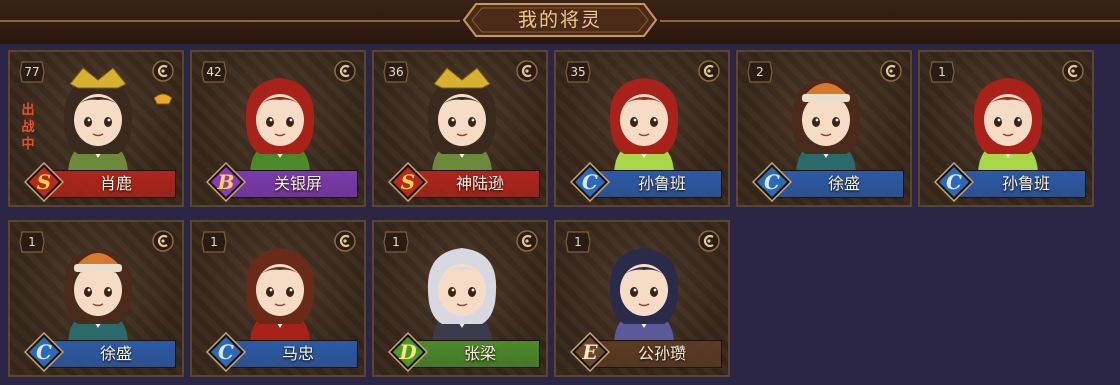  What do you see at coordinates (230, 21) in the screenshot?
I see `top-bar-rule-left` at bounding box center [230, 21].